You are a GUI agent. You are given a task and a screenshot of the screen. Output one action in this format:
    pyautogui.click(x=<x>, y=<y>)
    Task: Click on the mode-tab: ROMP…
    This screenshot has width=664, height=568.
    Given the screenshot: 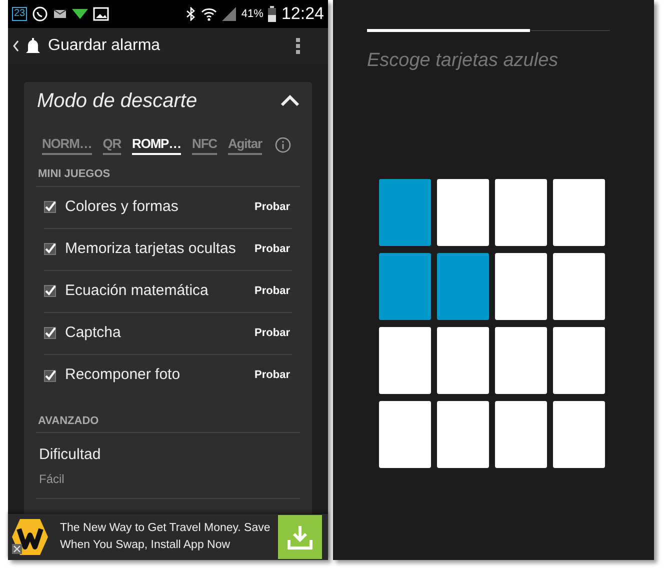 What is the action you would take?
    pyautogui.click(x=157, y=145)
    